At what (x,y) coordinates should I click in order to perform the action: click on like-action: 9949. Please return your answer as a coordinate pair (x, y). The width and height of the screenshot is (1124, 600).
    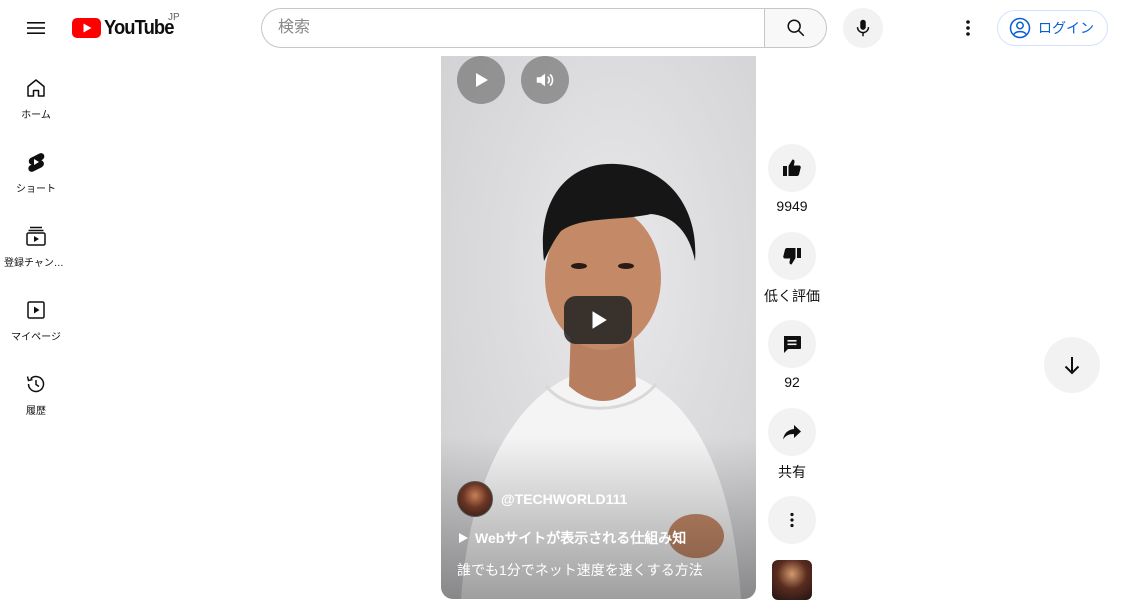
    Looking at the image, I should click on (792, 188).